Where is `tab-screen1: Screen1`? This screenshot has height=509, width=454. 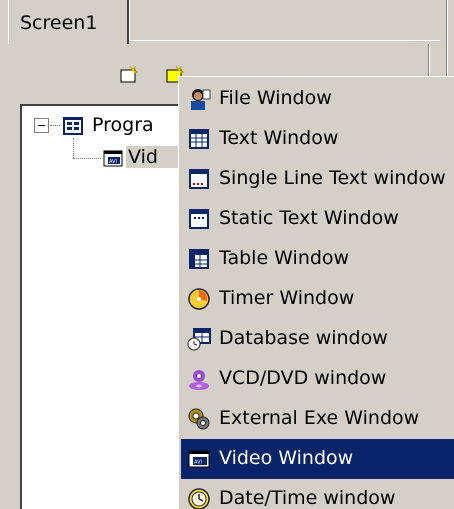 tab-screen1: Screen1 is located at coordinates (68, 22).